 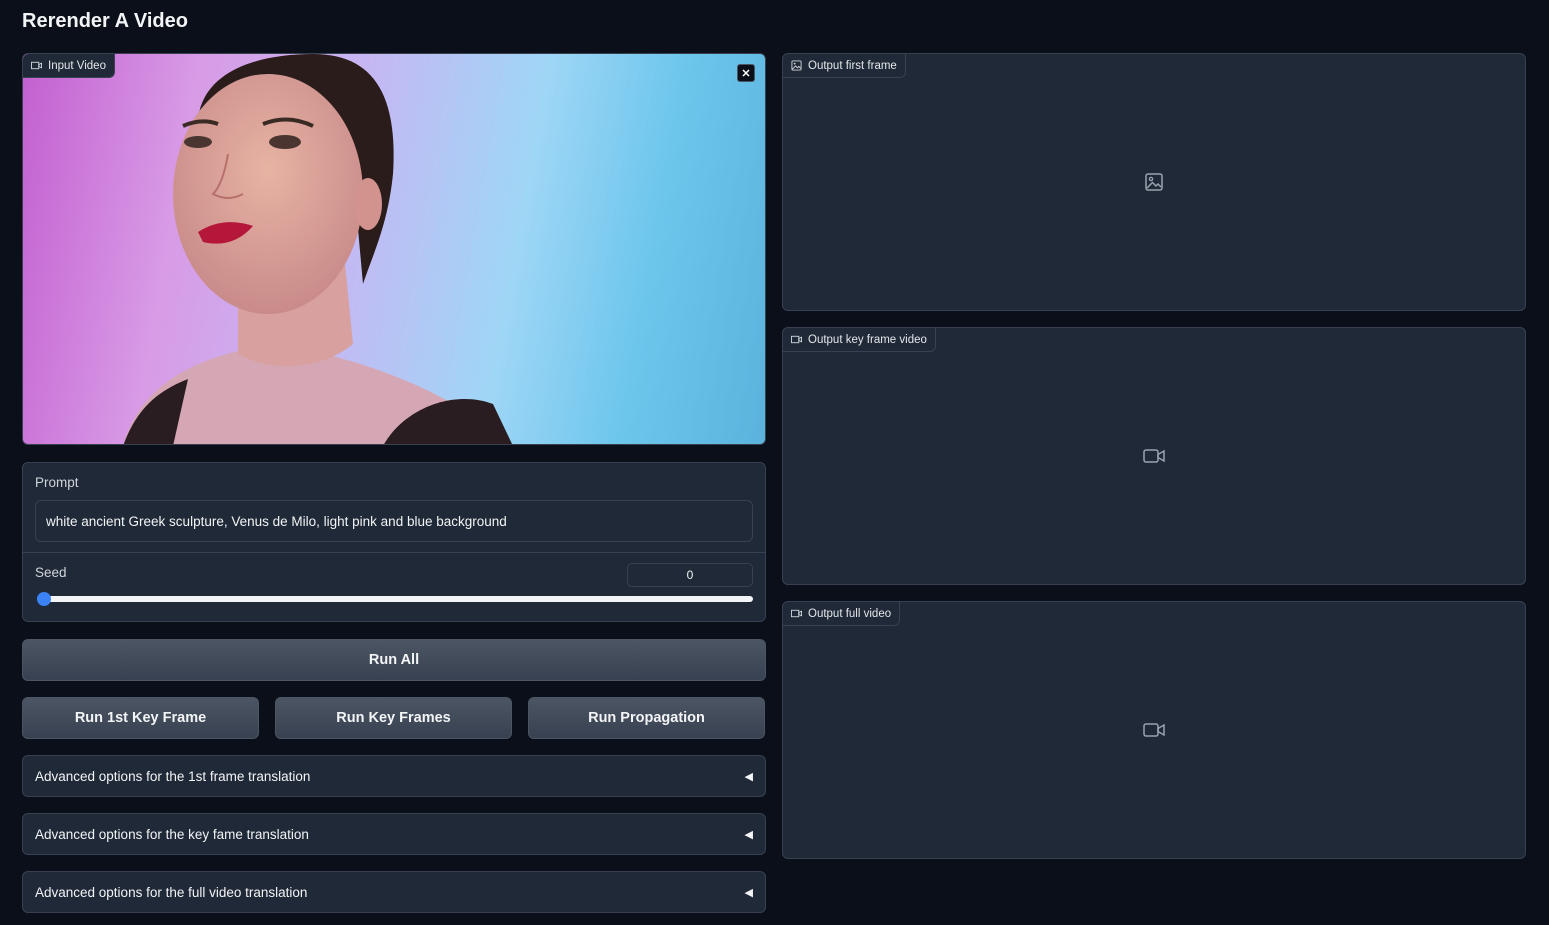 I want to click on divider, so click(x=394, y=552).